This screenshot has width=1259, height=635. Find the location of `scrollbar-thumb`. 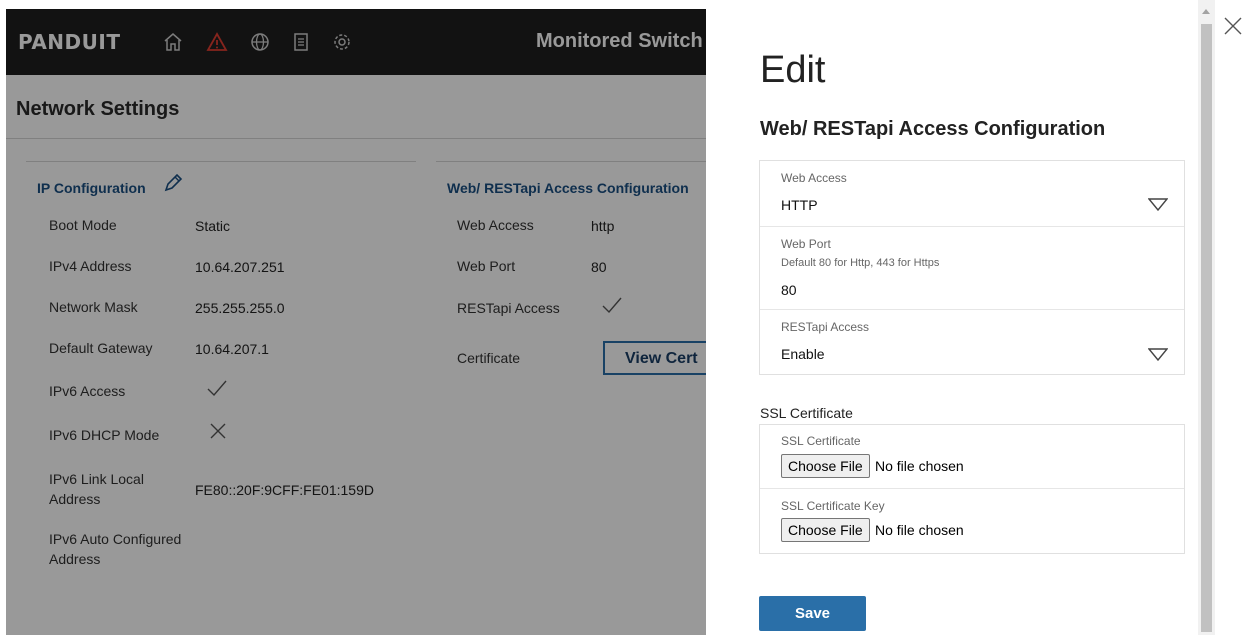

scrollbar-thumb is located at coordinates (1206, 328).